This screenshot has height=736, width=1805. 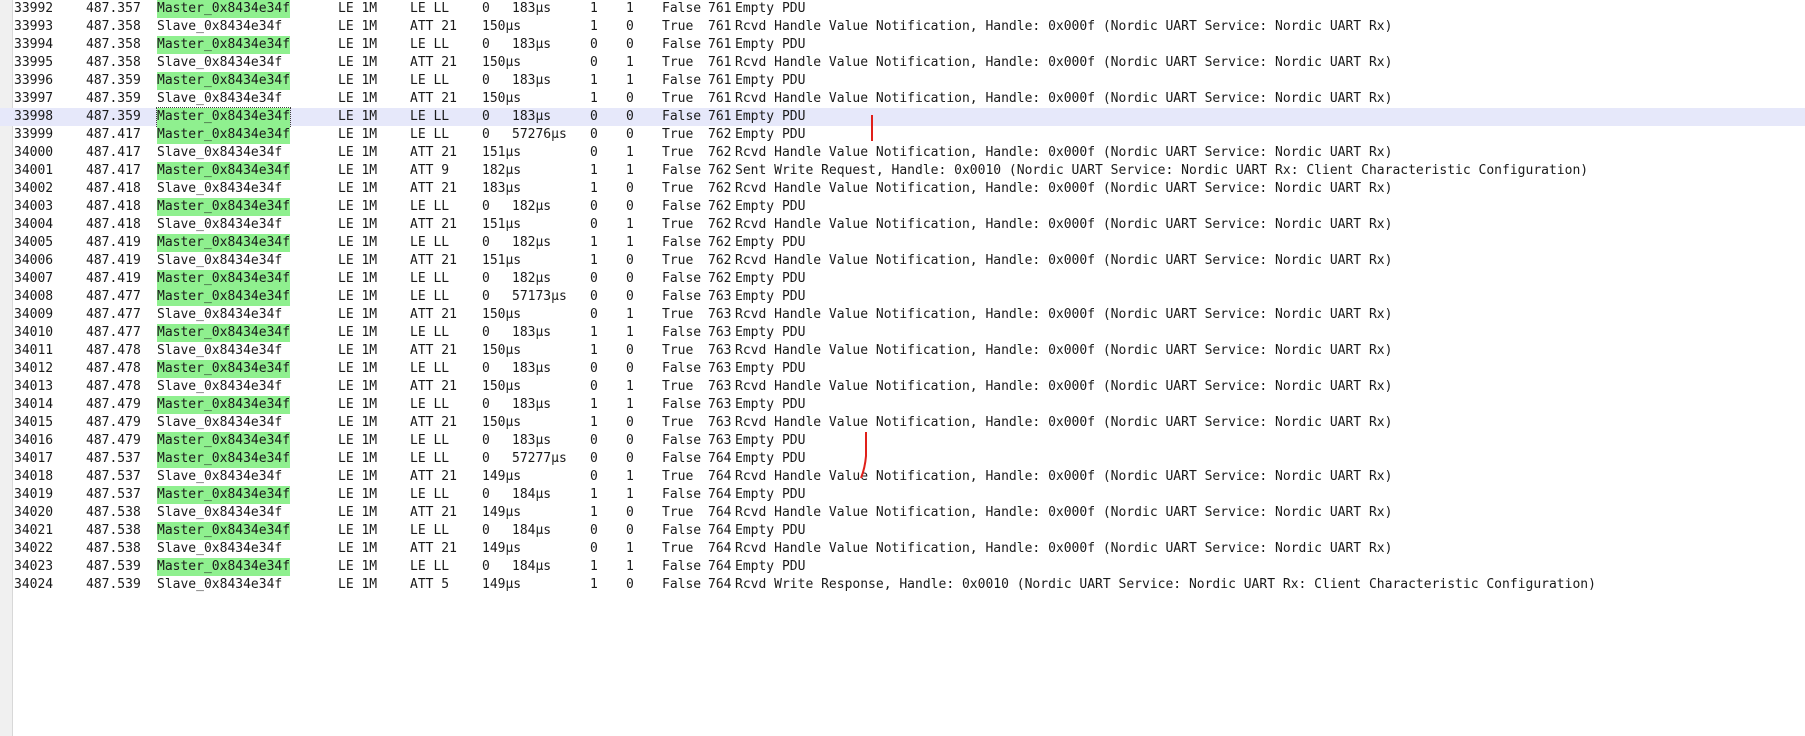 What do you see at coordinates (532, 206) in the screenshot?
I see `packet-delta-time: 182µs` at bounding box center [532, 206].